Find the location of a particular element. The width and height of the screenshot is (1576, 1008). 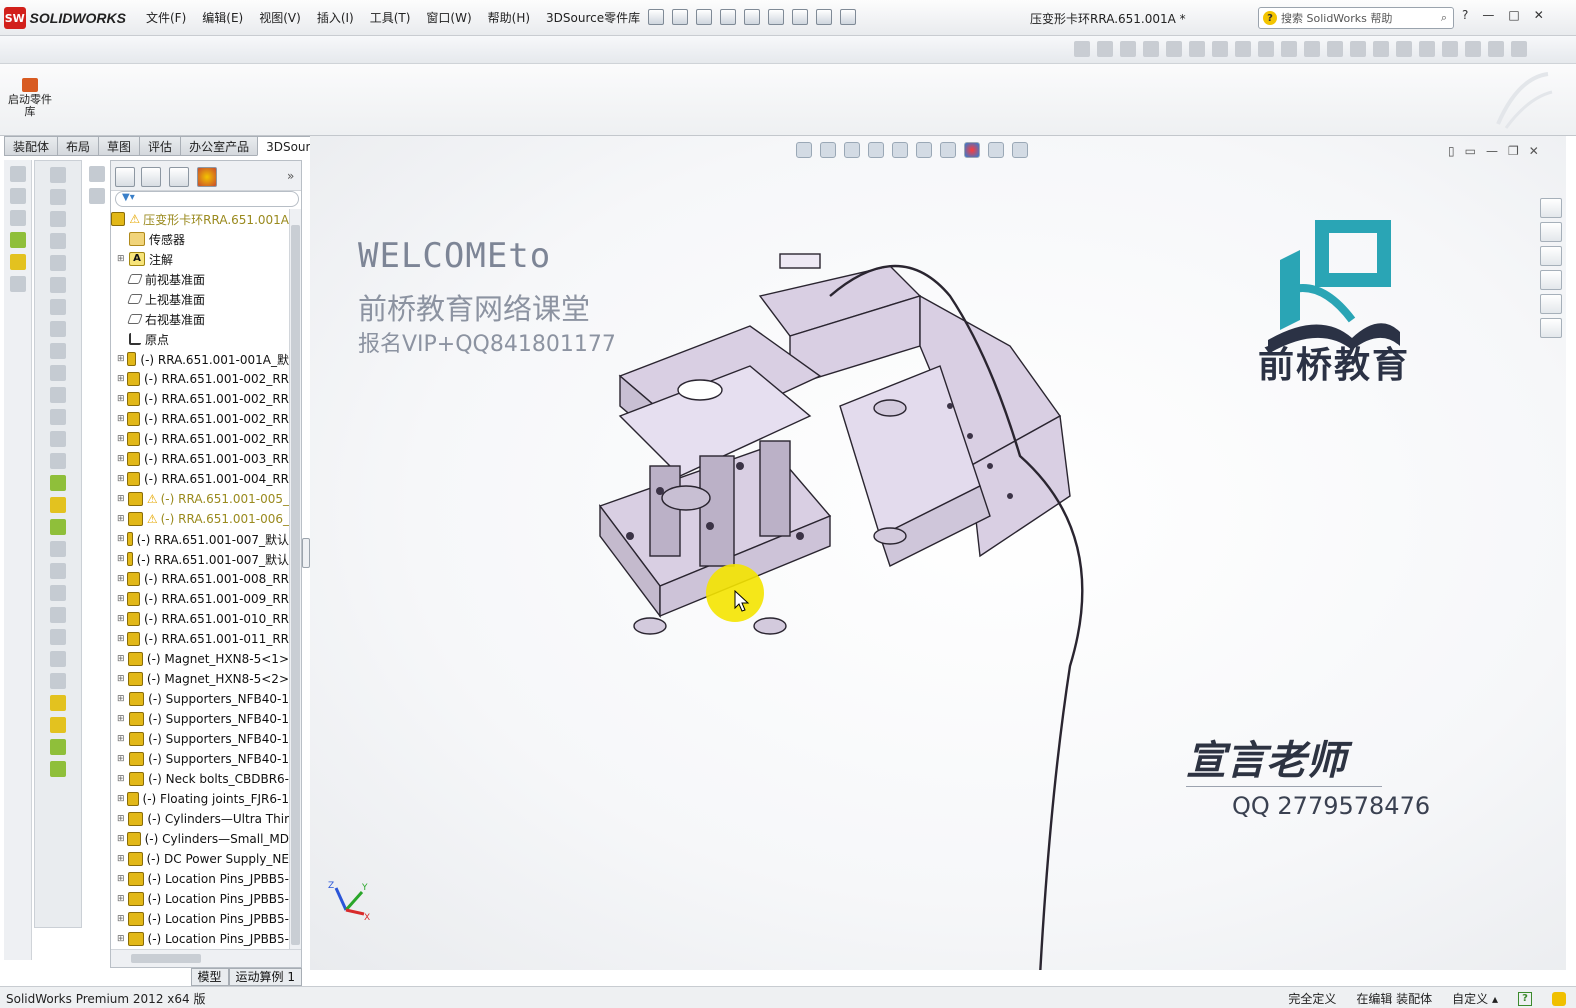

display-style-icon is located at coordinates (924, 150).